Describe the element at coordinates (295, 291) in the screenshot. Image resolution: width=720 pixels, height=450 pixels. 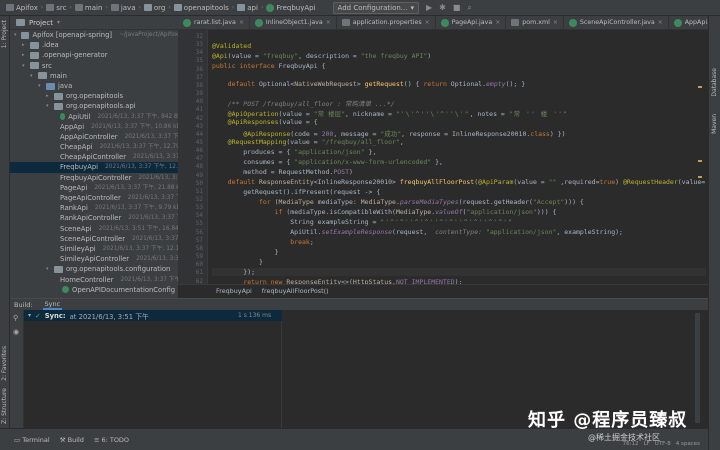
I see `editor-breadcrumb-method: freqbuyAllFloorPost()` at that location.